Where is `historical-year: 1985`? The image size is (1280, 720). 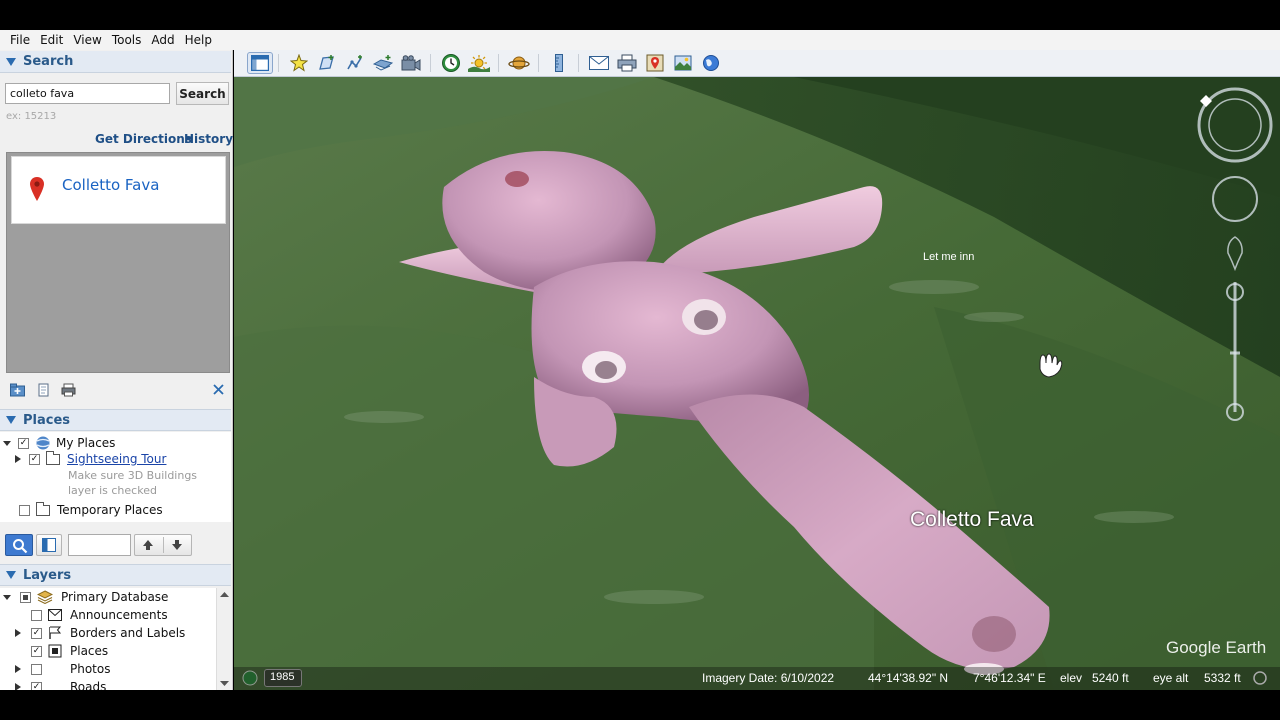
historical-year: 1985 is located at coordinates (282, 677).